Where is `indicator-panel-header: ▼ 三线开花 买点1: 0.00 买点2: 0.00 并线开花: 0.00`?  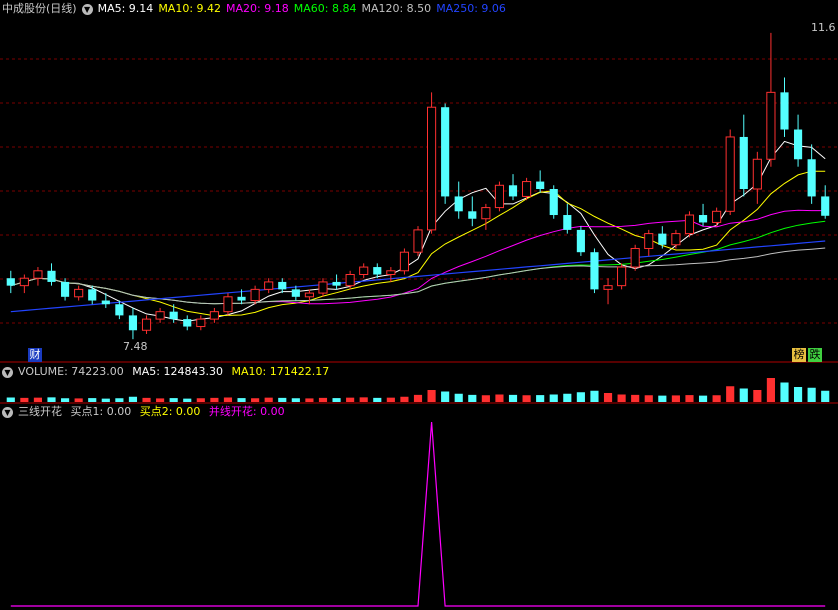
indicator-panel-header: ▼ 三线开花 买点1: 0.00 买点2: 0.00 并线开花: 0.00 is located at coordinates (146, 411).